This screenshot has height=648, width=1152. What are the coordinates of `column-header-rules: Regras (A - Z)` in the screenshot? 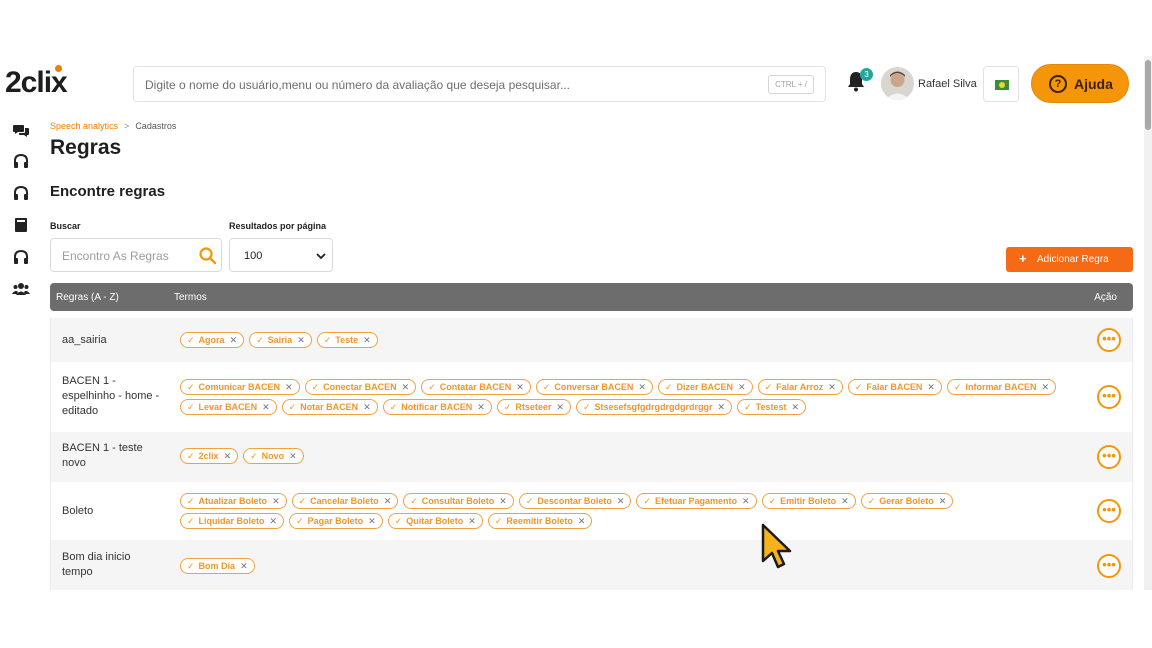 It's located at (87, 297).